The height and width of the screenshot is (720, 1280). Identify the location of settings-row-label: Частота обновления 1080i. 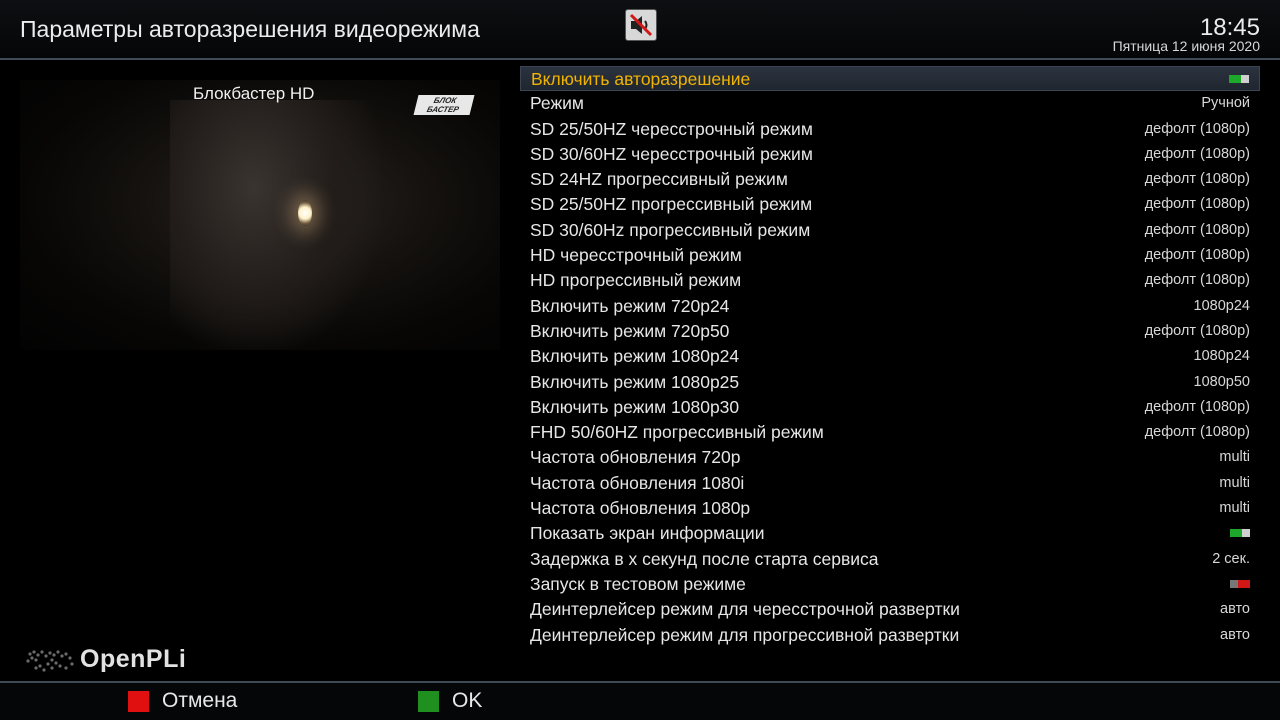
(637, 482).